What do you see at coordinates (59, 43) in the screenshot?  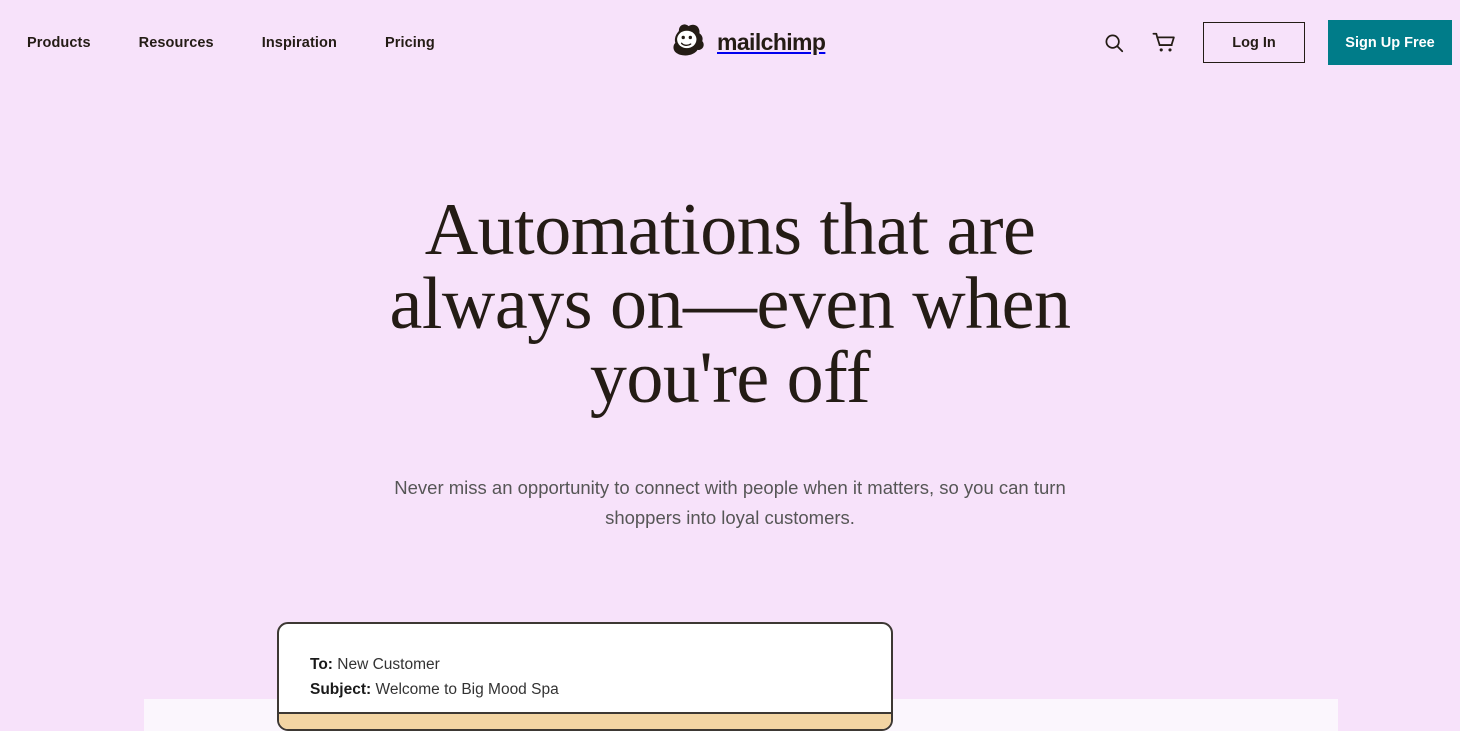 I see `nav-item-products: Products` at bounding box center [59, 43].